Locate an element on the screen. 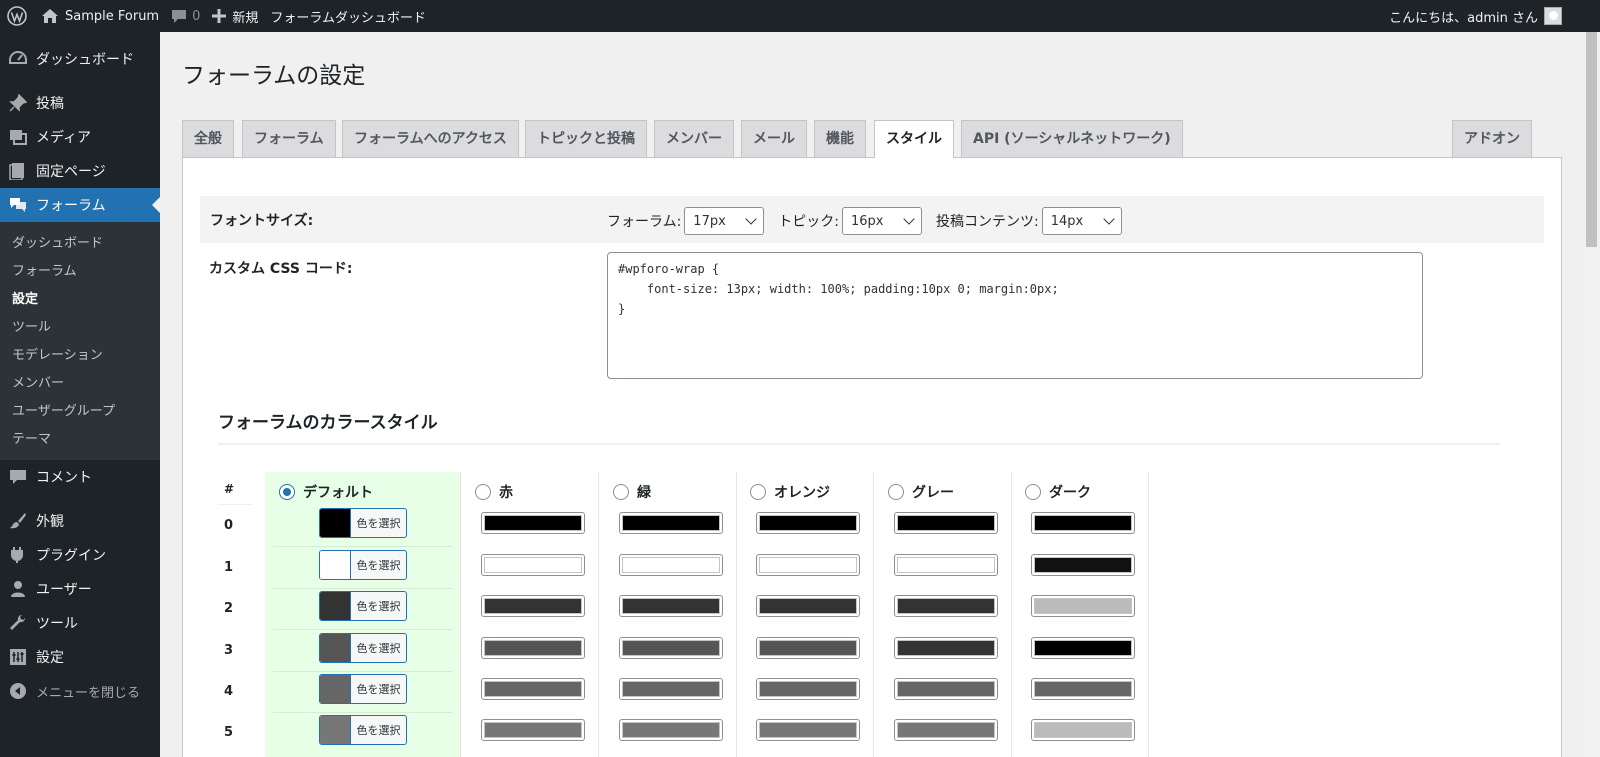  tab-members: メンバー is located at coordinates (694, 139).